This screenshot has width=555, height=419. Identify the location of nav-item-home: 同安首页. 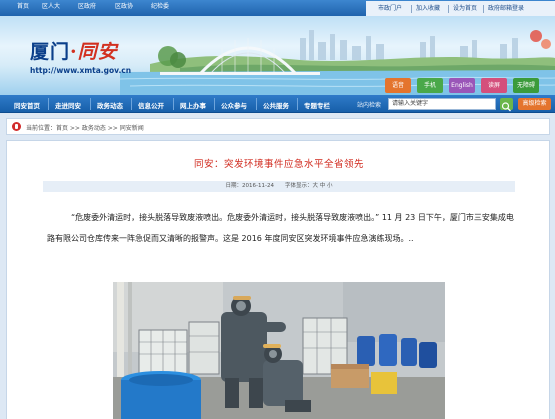
(27, 105).